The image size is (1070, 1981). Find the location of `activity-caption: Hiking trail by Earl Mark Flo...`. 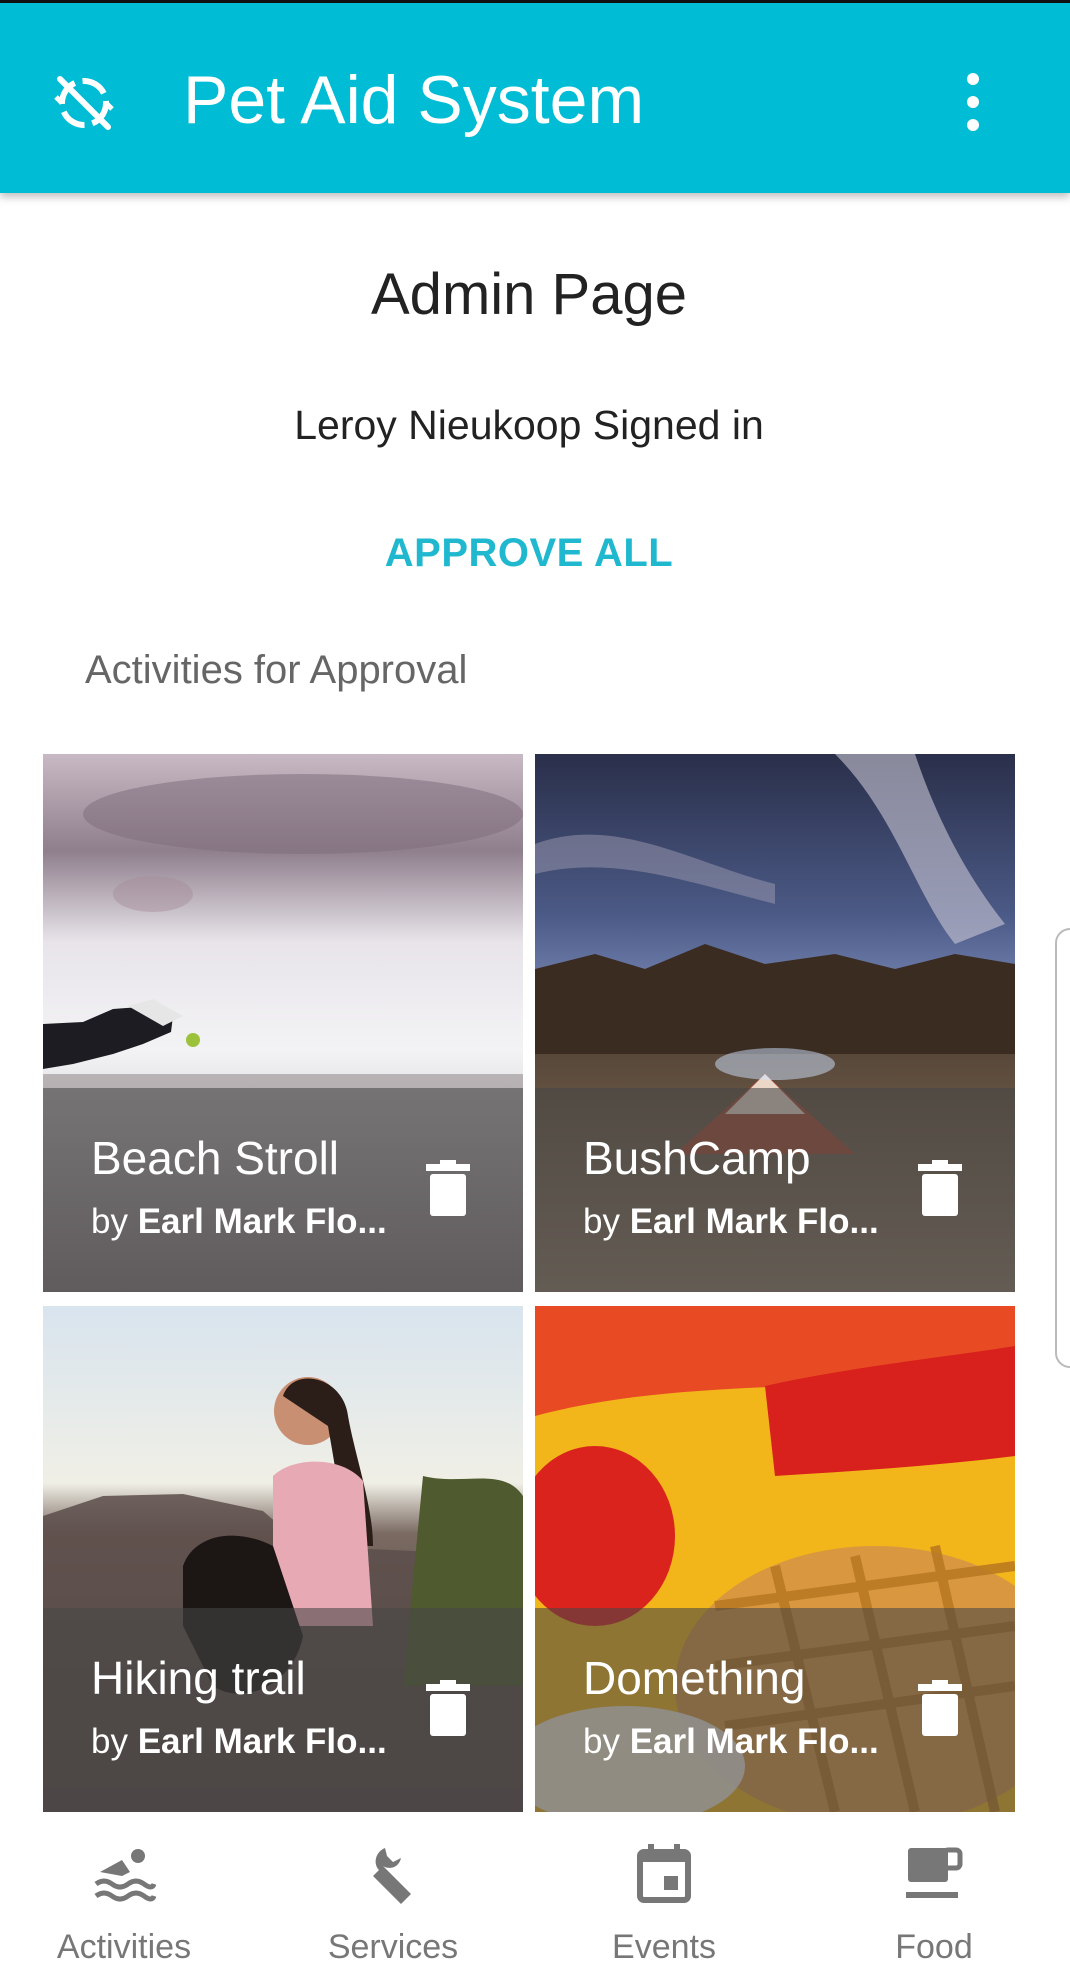

activity-caption: Hiking trail by Earl Mark Flo... is located at coordinates (283, 1710).